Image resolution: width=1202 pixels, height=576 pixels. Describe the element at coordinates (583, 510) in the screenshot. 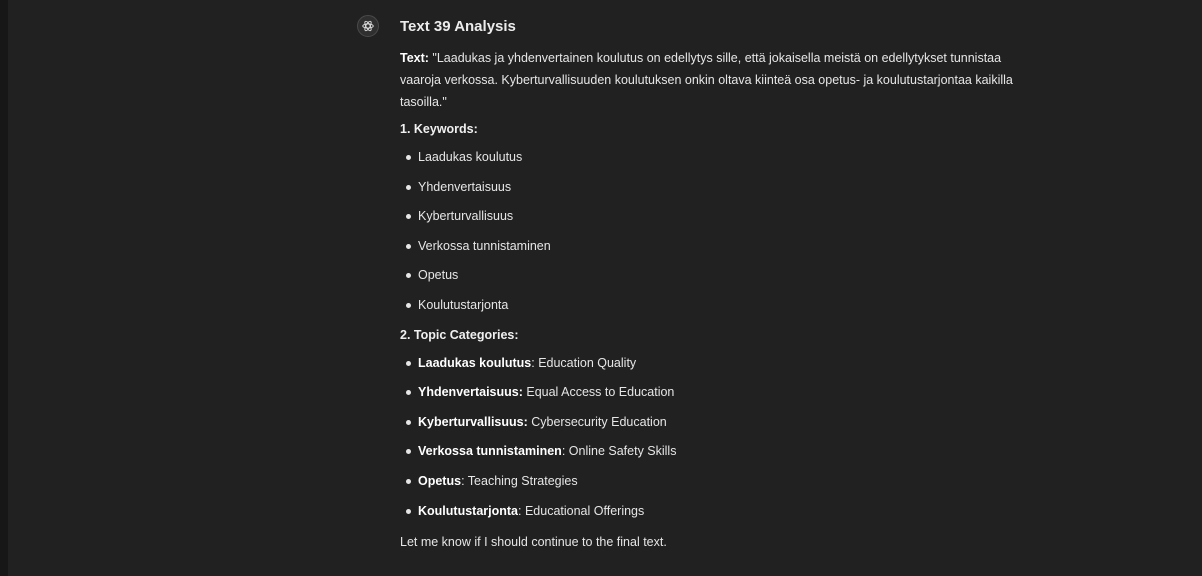

I see `category-description: Educational Offerings` at that location.